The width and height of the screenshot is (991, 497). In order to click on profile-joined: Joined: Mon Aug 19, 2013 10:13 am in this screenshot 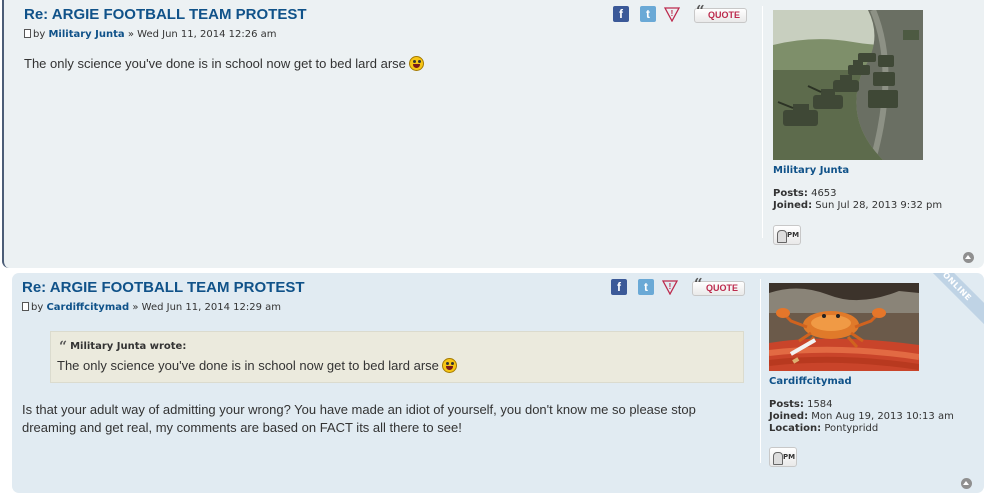, I will do `click(861, 417)`.